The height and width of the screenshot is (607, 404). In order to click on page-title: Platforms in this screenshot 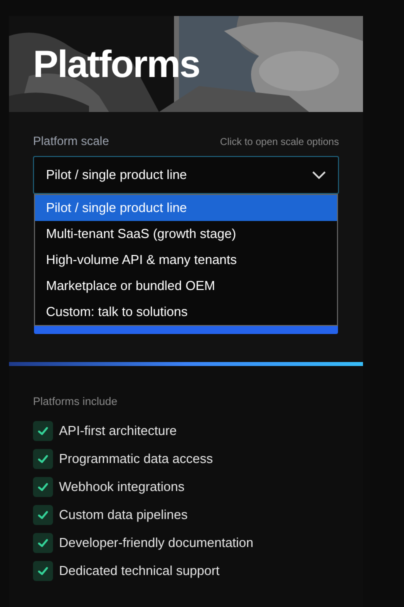, I will do `click(116, 65)`.